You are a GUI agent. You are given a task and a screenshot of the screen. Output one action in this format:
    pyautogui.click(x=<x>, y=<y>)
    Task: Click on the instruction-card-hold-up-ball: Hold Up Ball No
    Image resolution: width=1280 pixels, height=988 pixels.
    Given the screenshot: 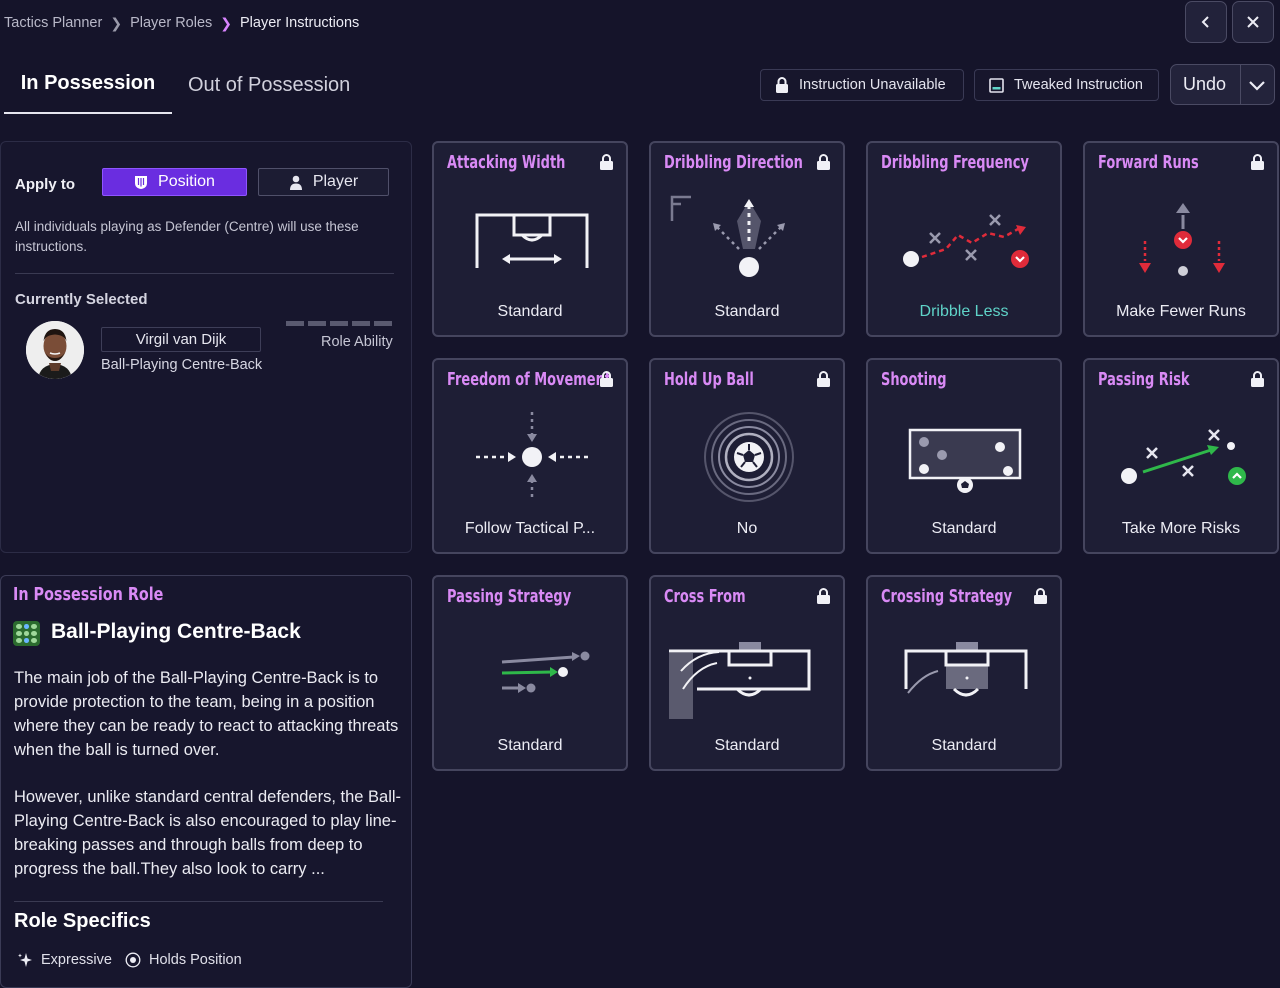 What is the action you would take?
    pyautogui.click(x=747, y=456)
    